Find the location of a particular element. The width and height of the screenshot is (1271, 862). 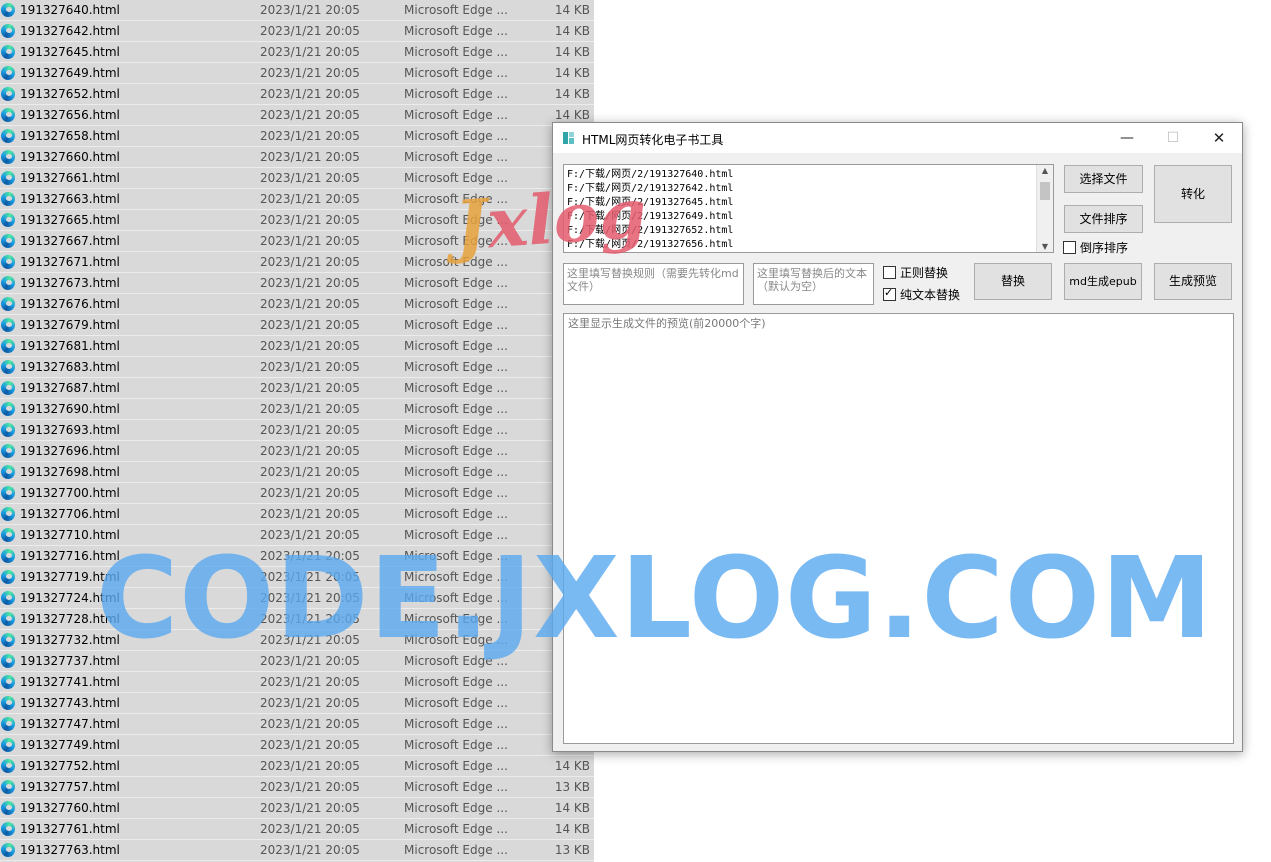

file-name: 191327645.html is located at coordinates (70, 52).